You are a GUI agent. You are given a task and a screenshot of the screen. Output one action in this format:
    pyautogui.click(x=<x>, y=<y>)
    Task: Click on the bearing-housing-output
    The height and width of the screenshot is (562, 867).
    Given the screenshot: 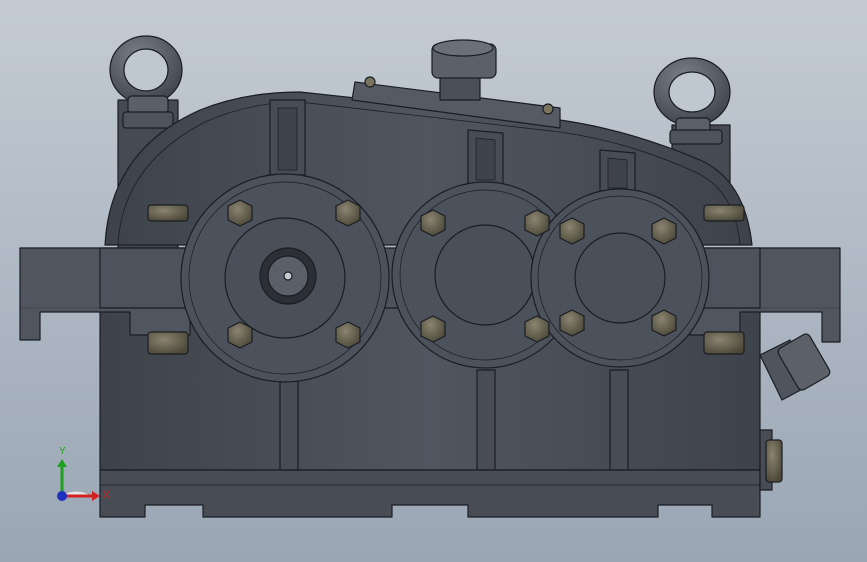 What is the action you would take?
    pyautogui.click(x=620, y=278)
    